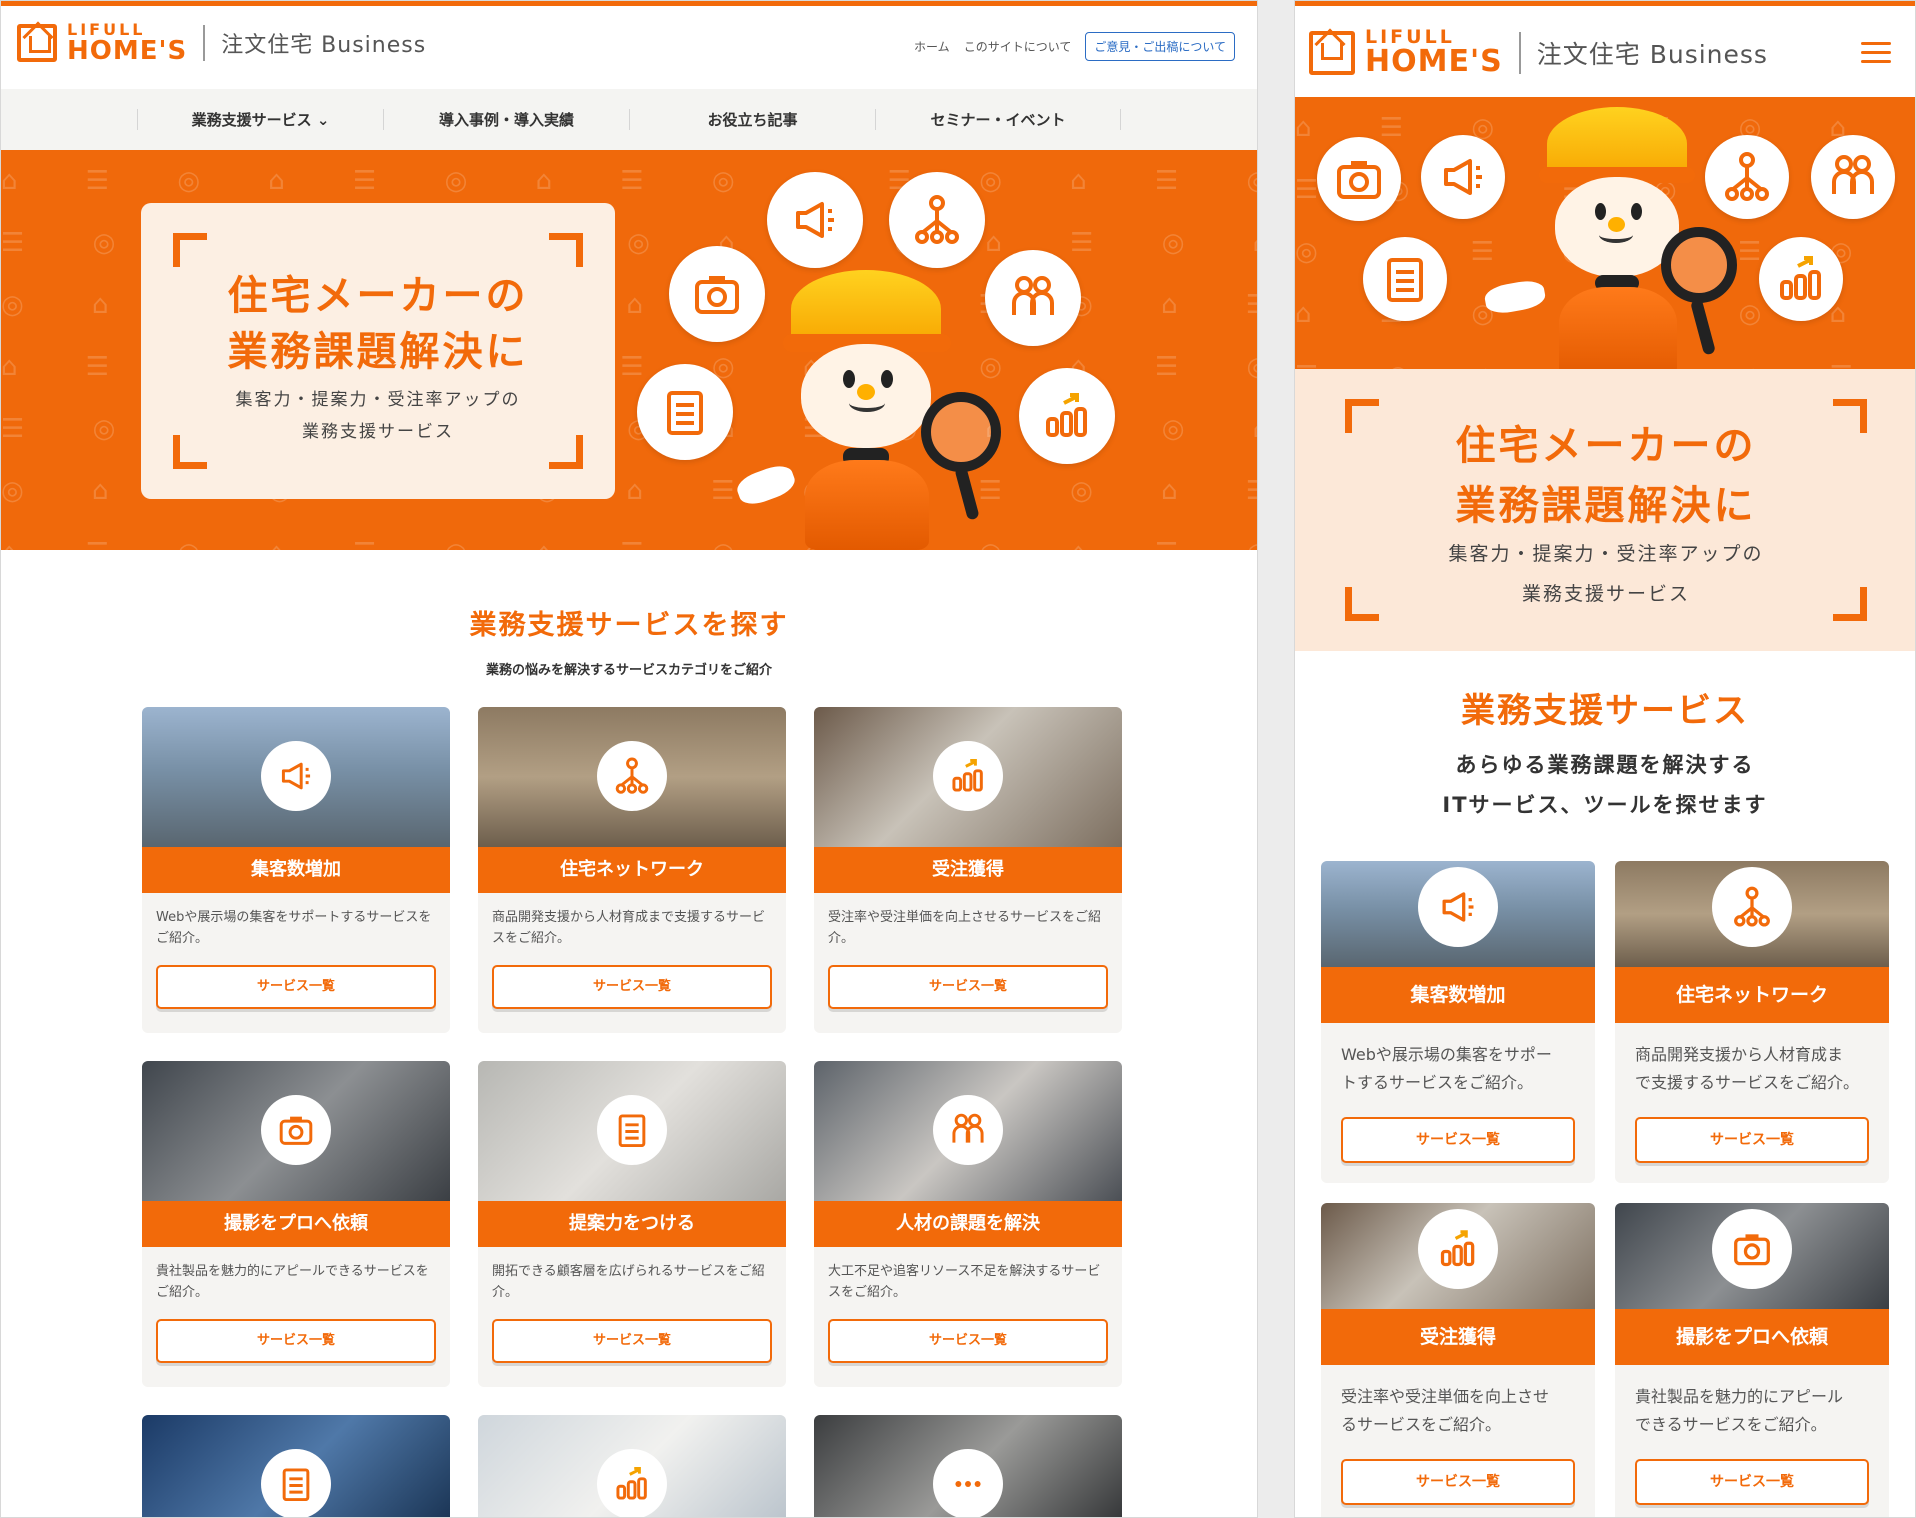  What do you see at coordinates (1458, 1360) in the screenshot?
I see `service-card: 受注獲得 受注率や受注単価を向上させ るサービスをご紹介。 サービス一覧` at bounding box center [1458, 1360].